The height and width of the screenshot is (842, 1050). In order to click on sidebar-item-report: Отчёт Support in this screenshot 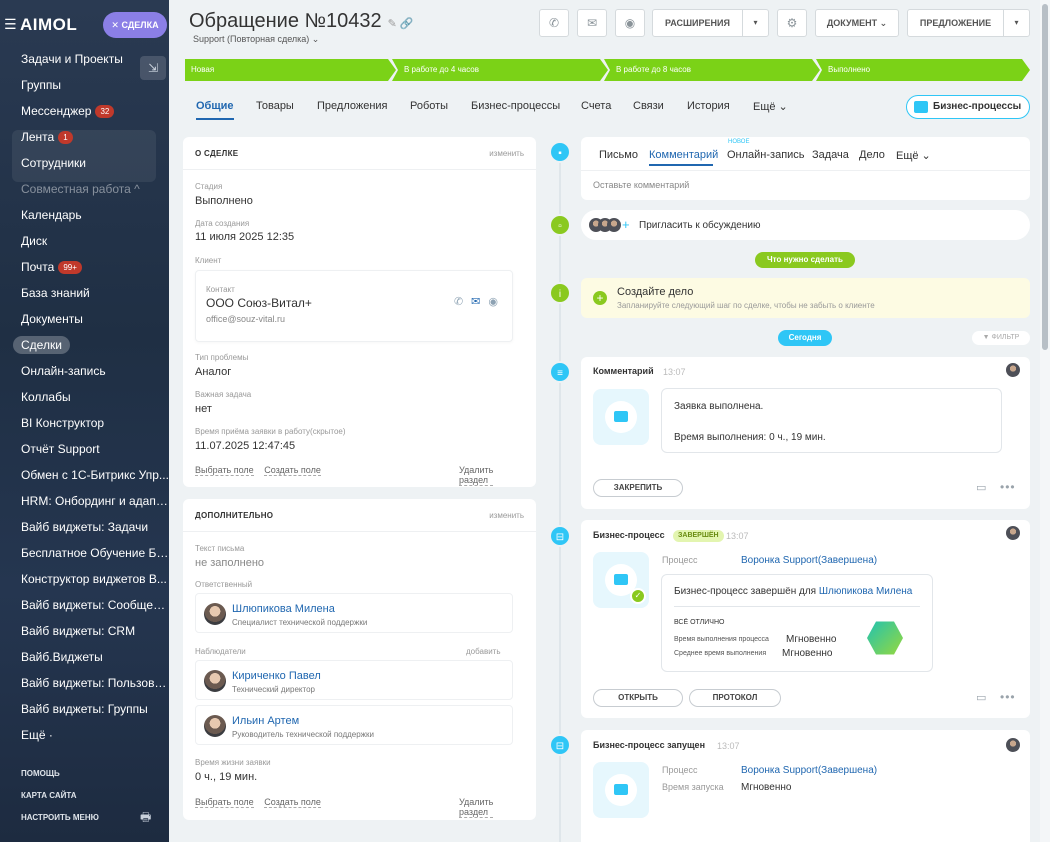, I will do `click(84, 449)`.